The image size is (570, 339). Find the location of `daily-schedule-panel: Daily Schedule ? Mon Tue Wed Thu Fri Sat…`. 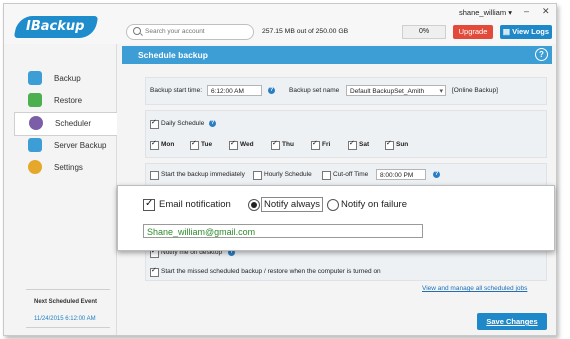

daily-schedule-panel: Daily Schedule ? Mon Tue Wed Thu Fri Sat… is located at coordinates (346, 134).